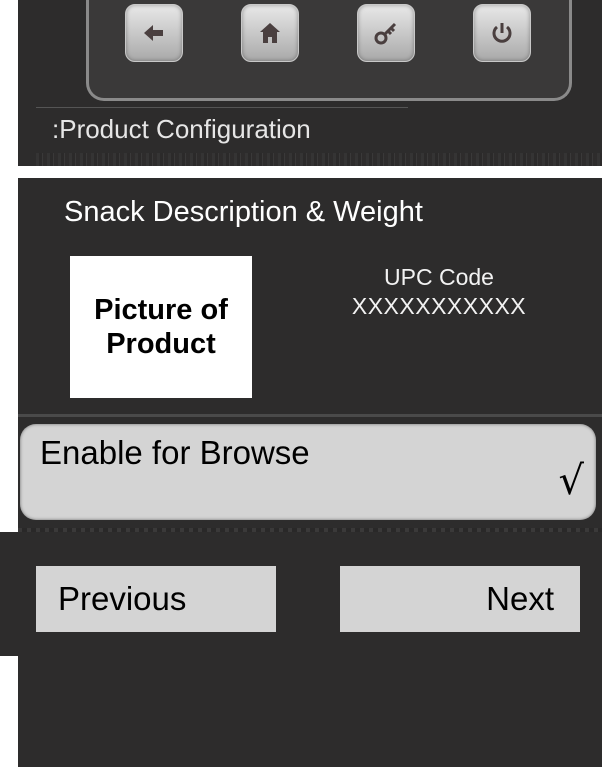 This screenshot has width=602, height=767. I want to click on product-picture: Picture of Product, so click(161, 327).